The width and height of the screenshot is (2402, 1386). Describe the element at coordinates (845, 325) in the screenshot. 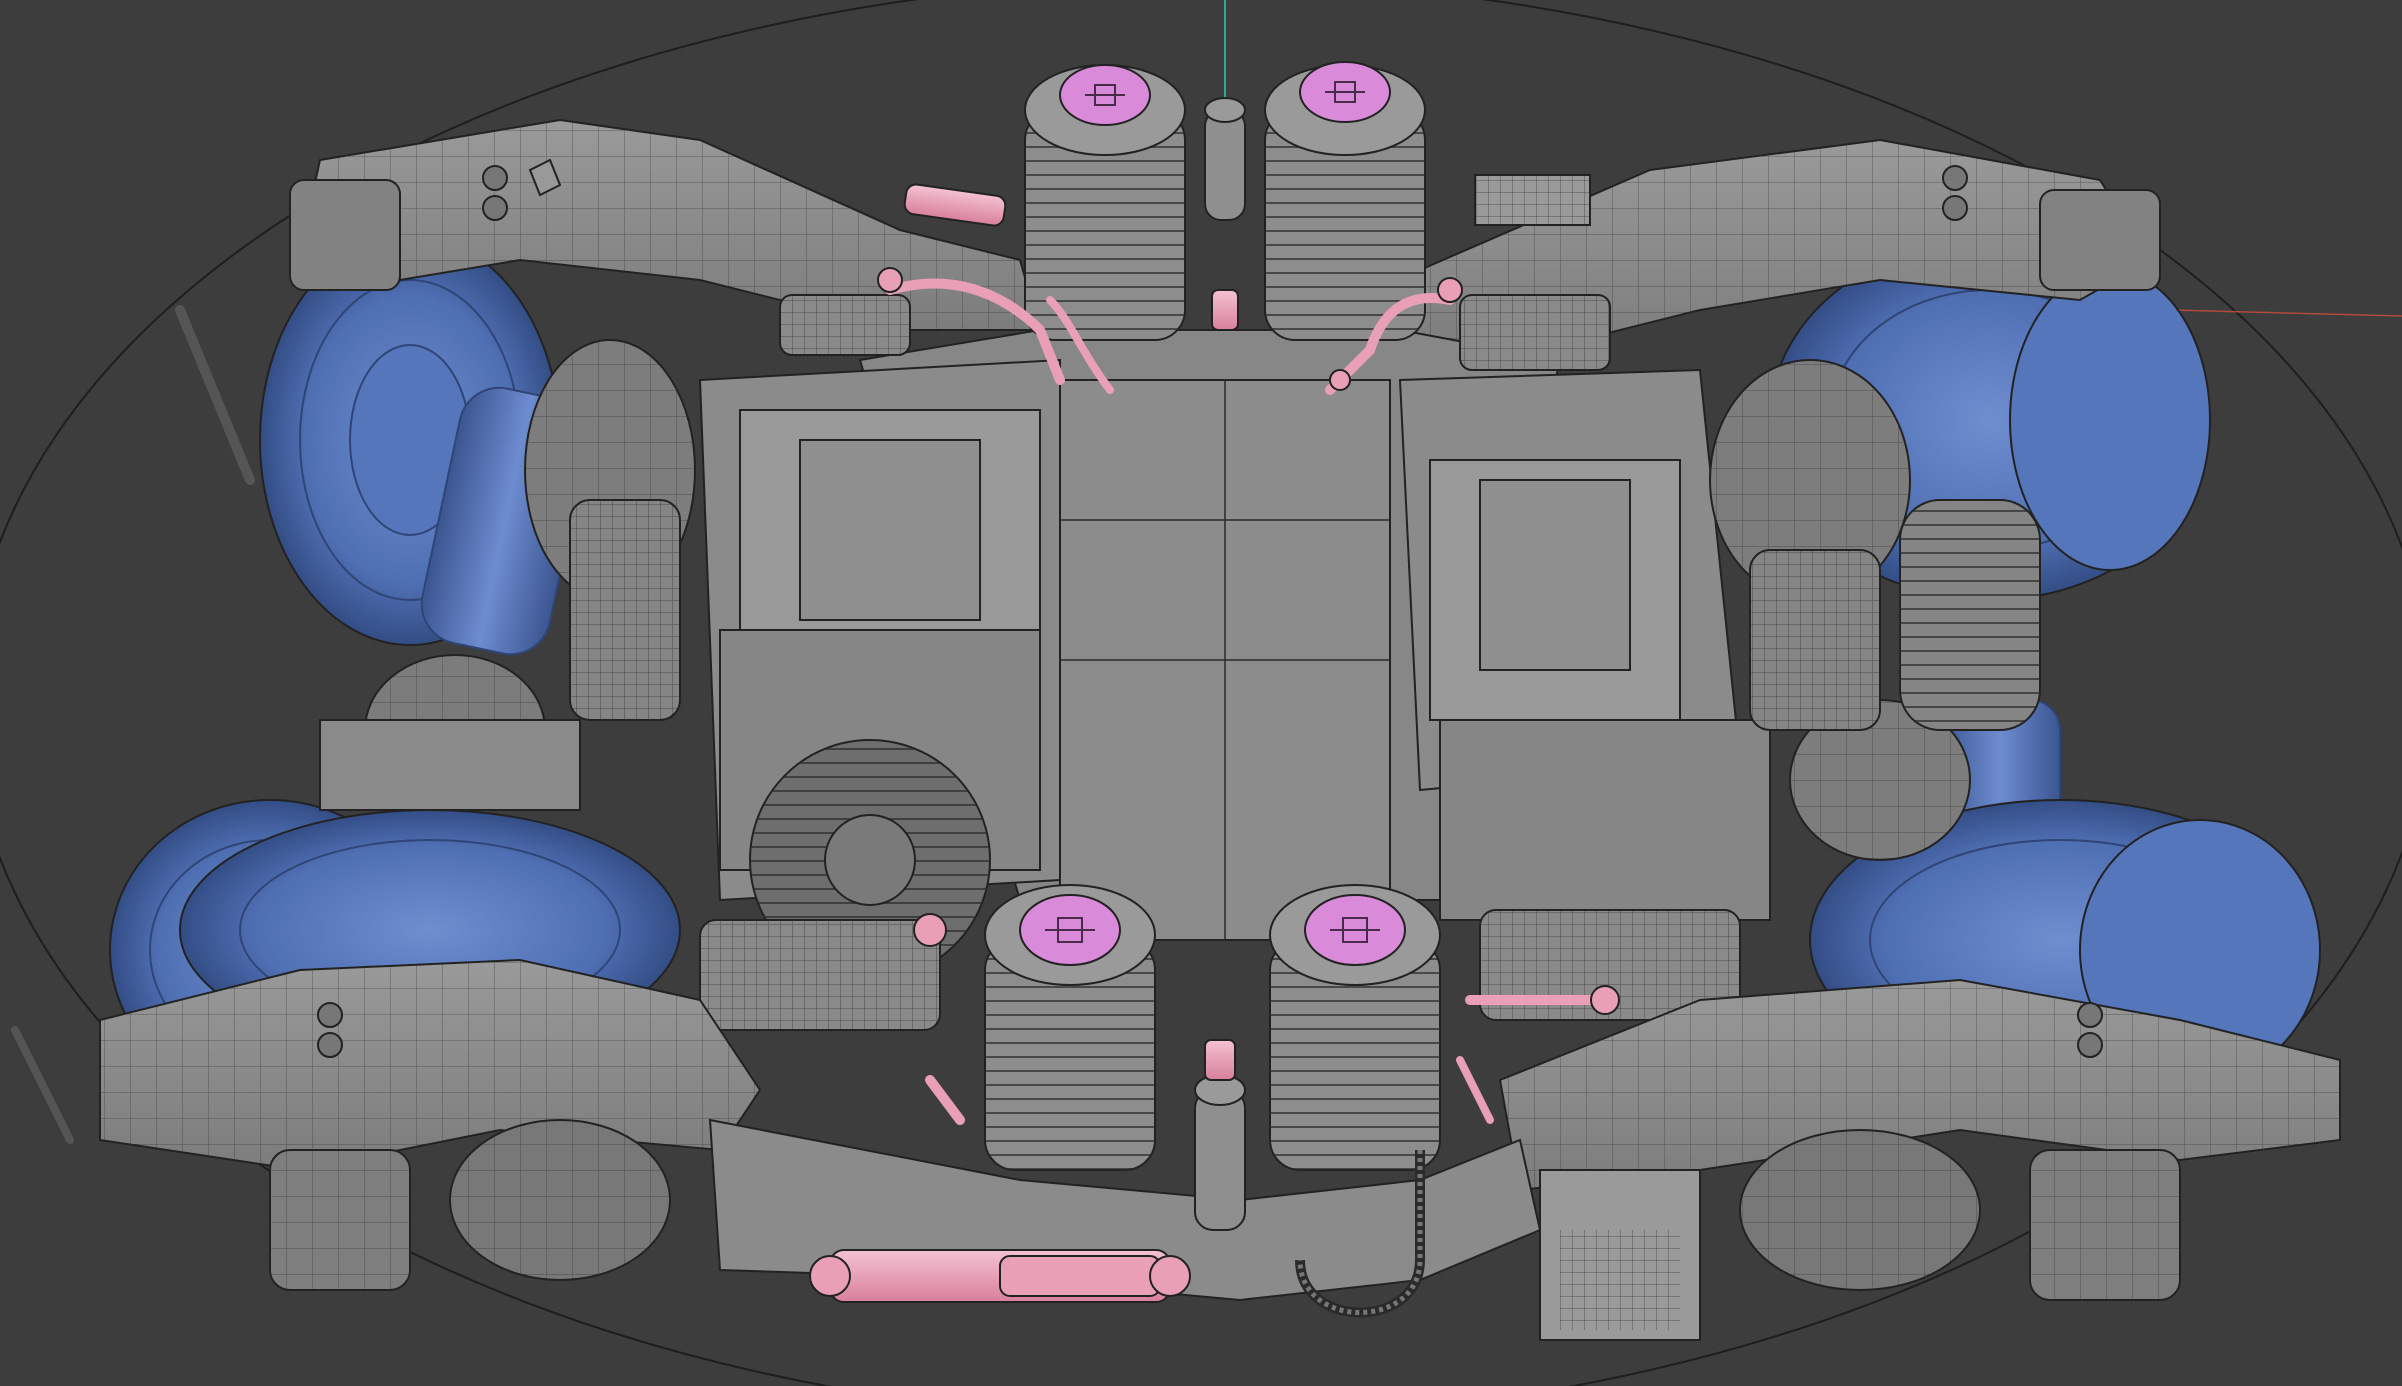

I see `aux-motor-top-left` at that location.